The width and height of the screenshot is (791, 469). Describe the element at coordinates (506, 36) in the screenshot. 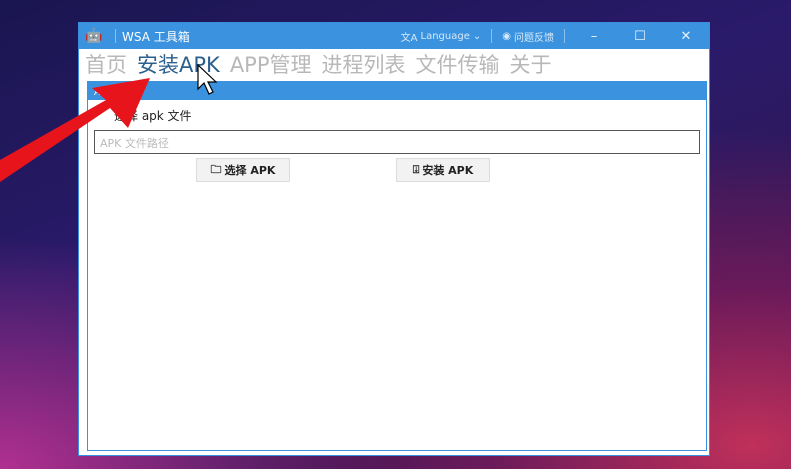

I see `github-icon: ◉` at that location.